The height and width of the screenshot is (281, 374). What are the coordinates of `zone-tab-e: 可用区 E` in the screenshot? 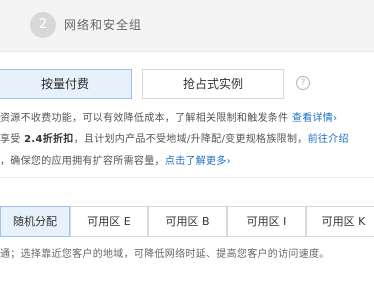 It's located at (109, 221).